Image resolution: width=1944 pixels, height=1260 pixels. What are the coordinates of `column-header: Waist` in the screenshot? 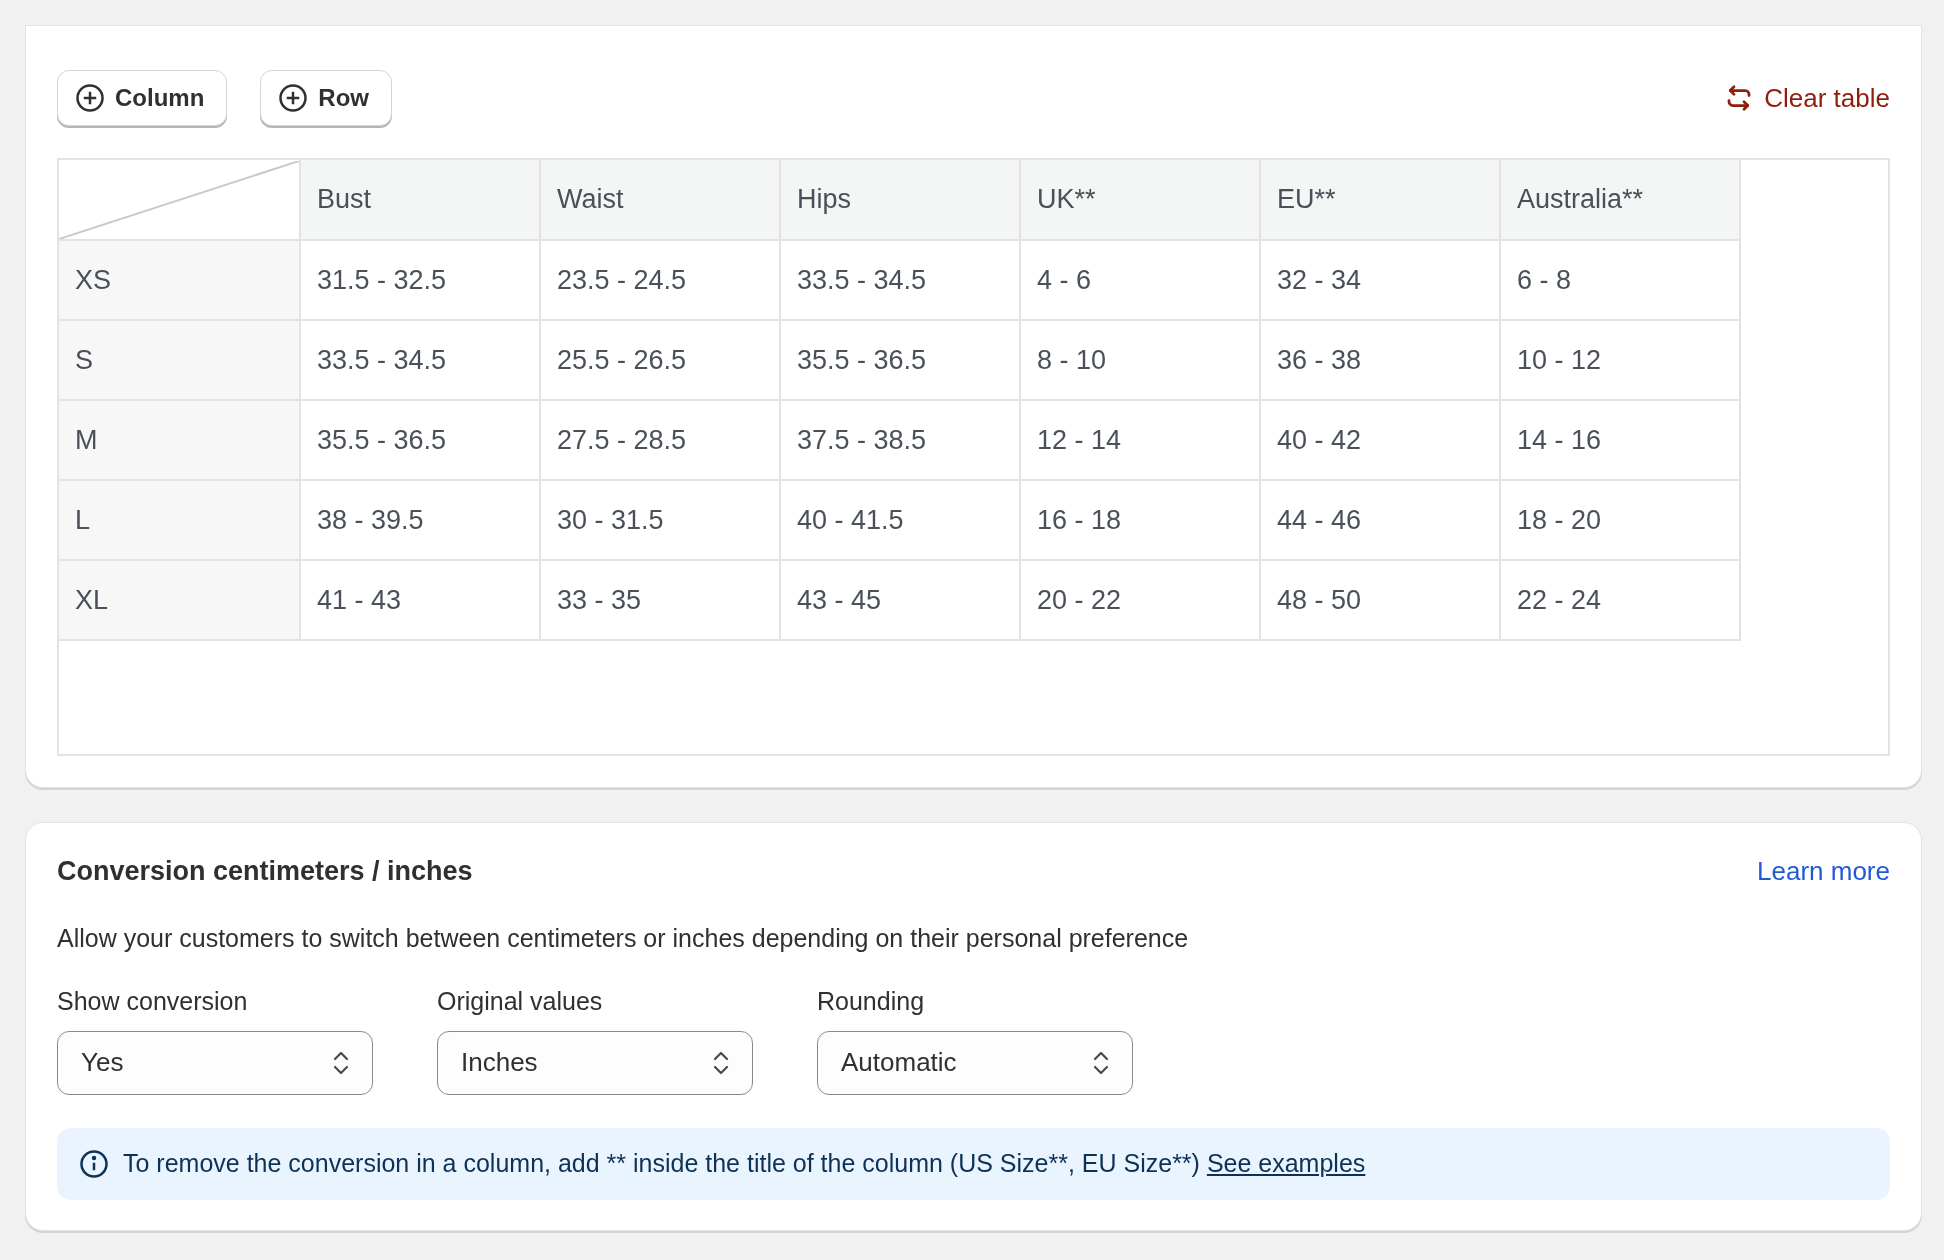 It's located at (660, 200).